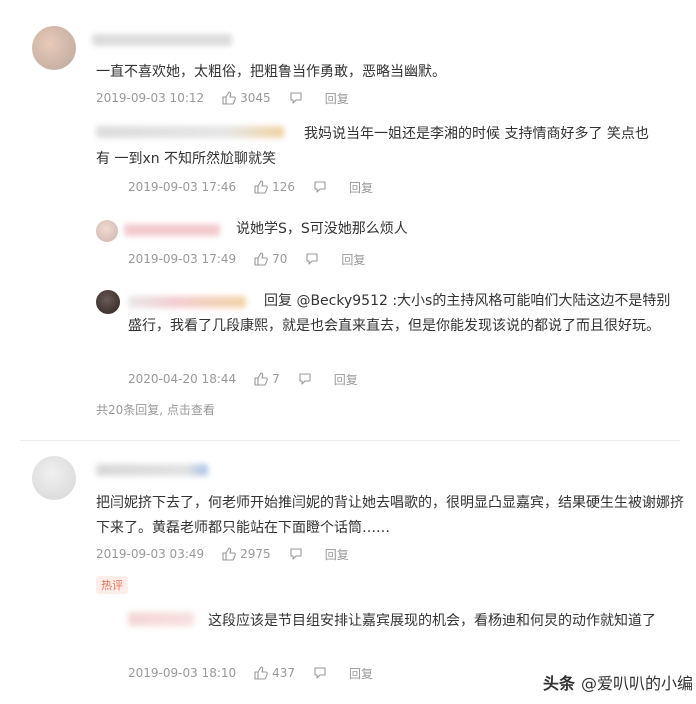  I want to click on view-more-replies-link: 共20条回复, 点击查看, so click(155, 409).